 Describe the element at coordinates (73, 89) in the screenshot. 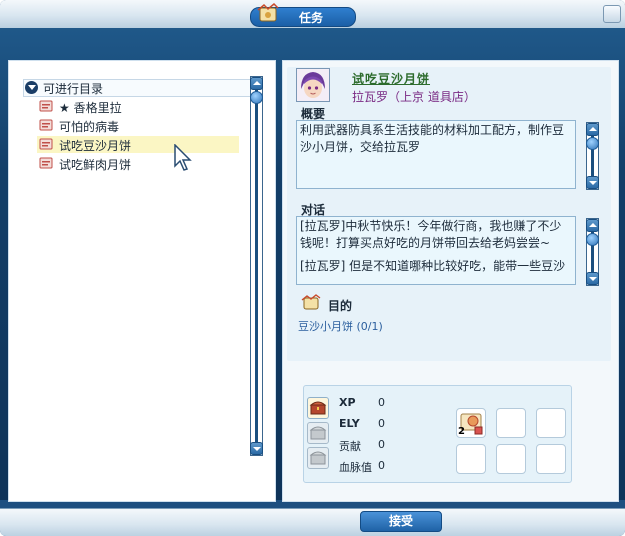

I see `tree-root-label: 可进行目录` at that location.